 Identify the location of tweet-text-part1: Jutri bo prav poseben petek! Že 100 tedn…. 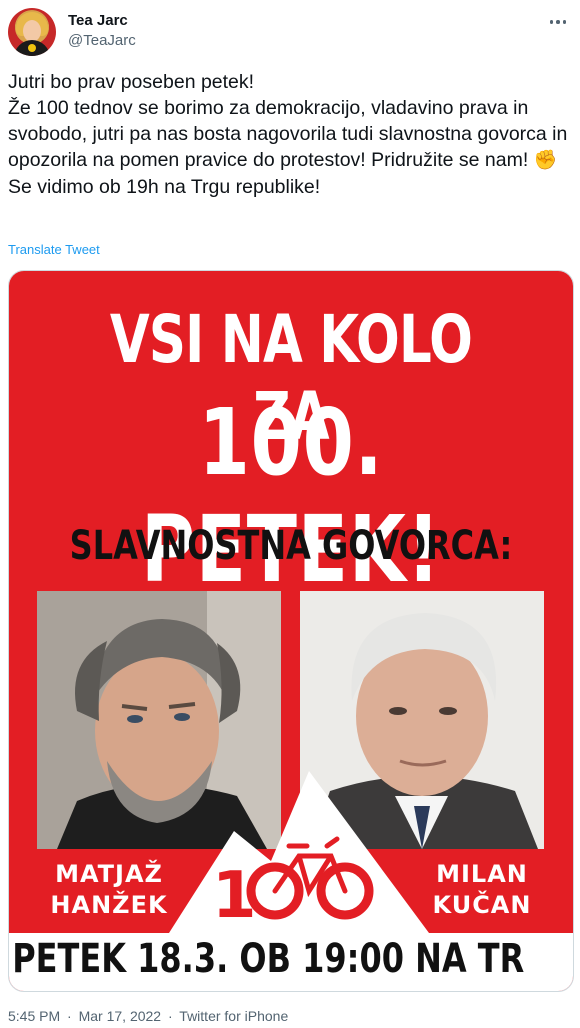
(288, 121).